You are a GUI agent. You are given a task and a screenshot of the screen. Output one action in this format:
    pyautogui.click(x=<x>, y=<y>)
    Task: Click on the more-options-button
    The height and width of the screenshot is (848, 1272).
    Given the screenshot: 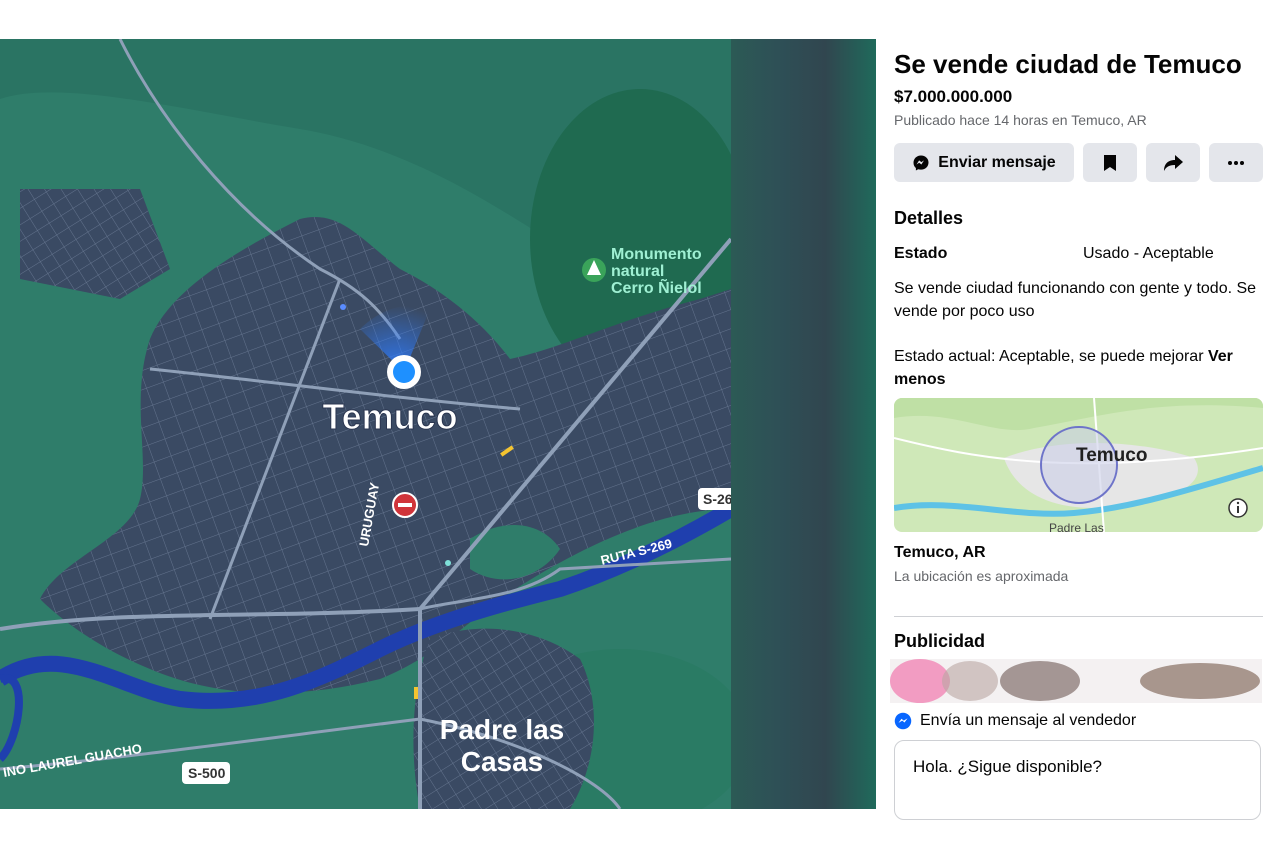 What is the action you would take?
    pyautogui.click(x=1236, y=162)
    